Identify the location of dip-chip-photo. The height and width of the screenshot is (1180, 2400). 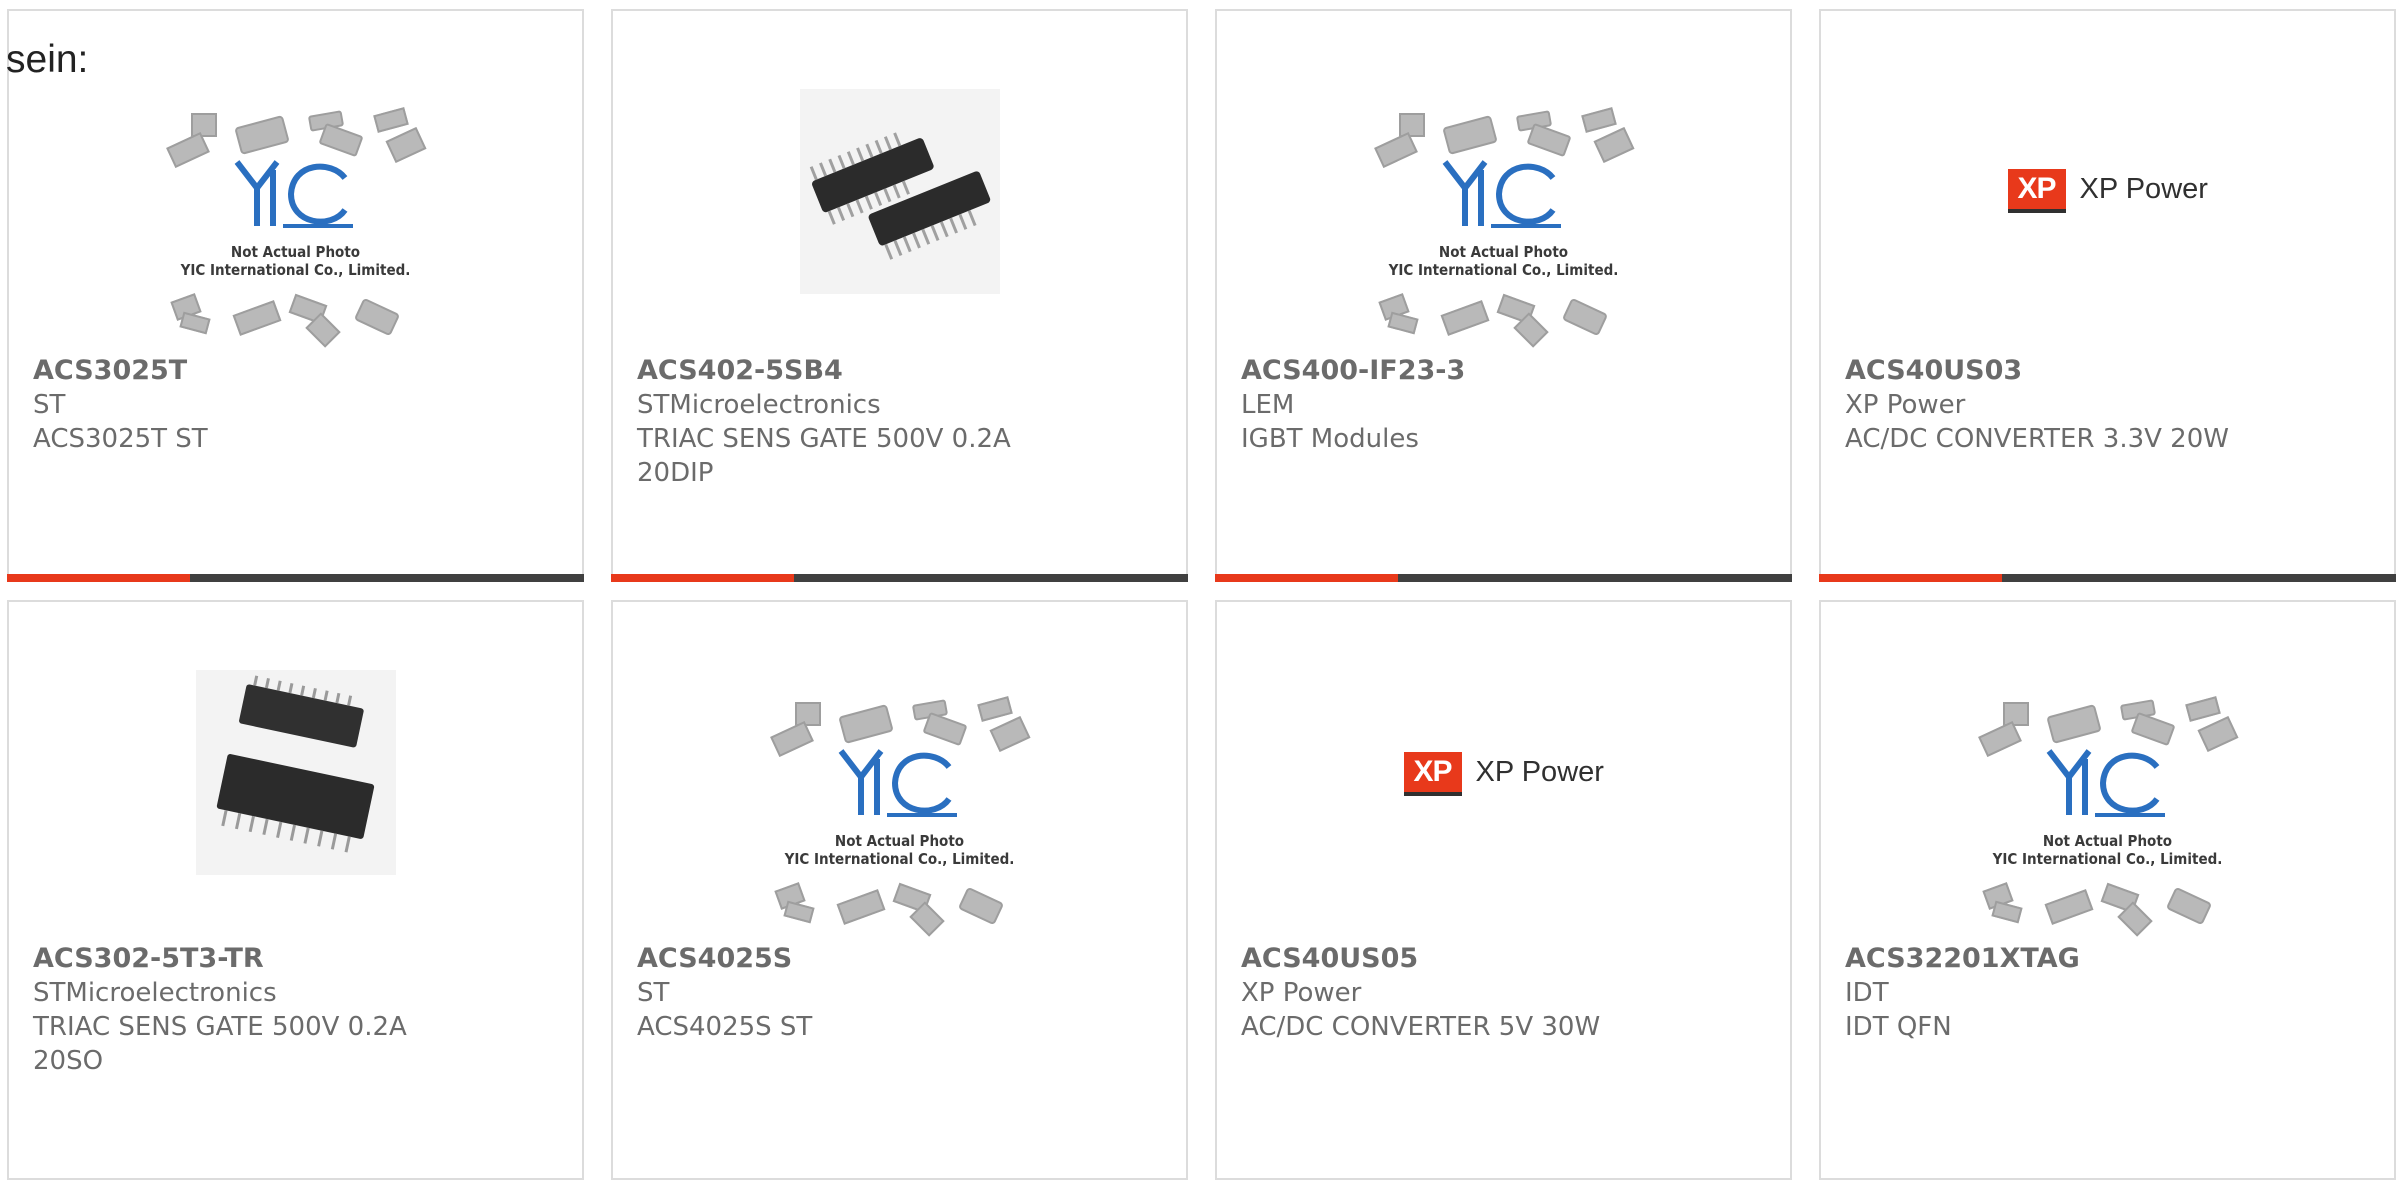
(899, 191).